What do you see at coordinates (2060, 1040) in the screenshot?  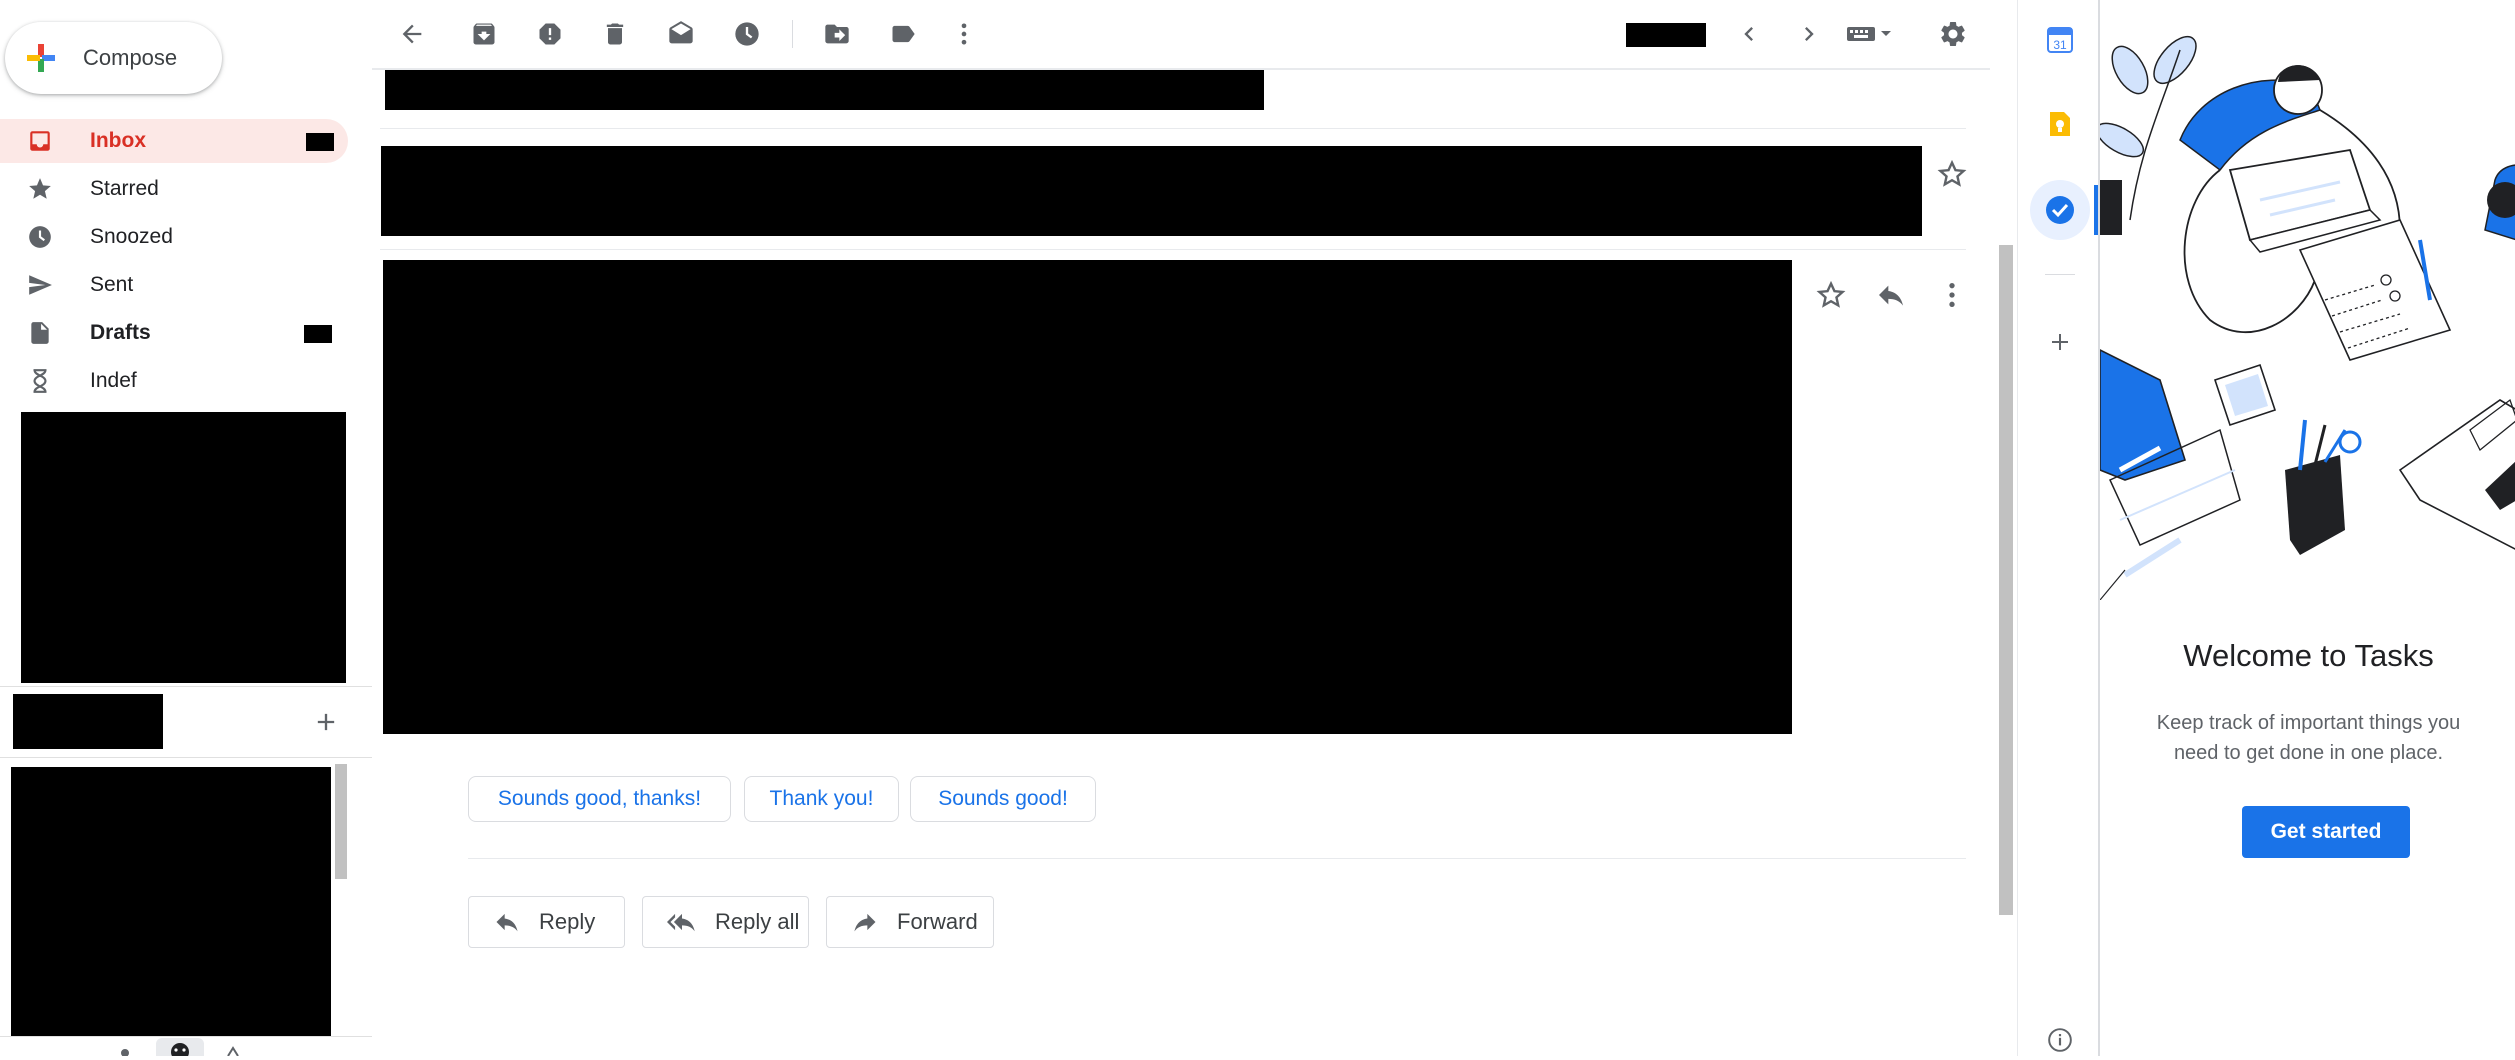 I see `info-icon` at bounding box center [2060, 1040].